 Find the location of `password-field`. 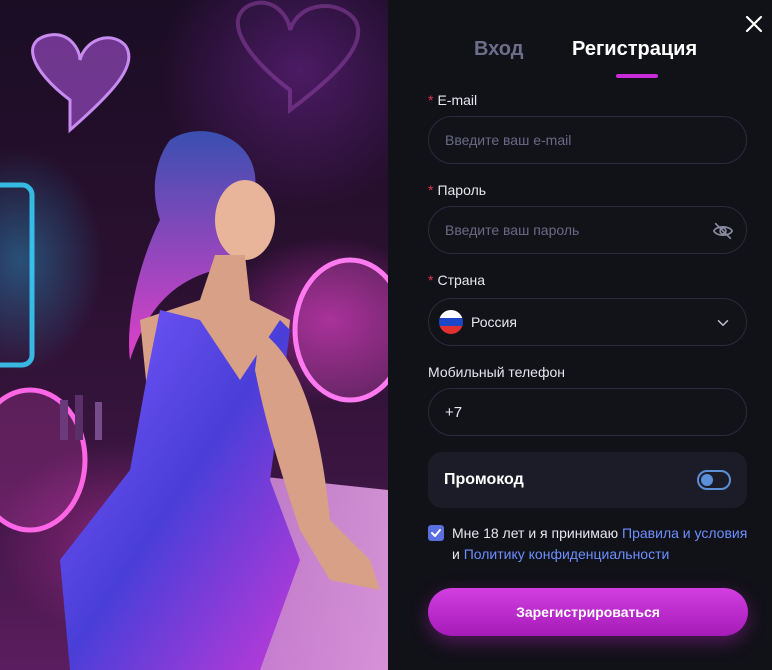

password-field is located at coordinates (587, 230).